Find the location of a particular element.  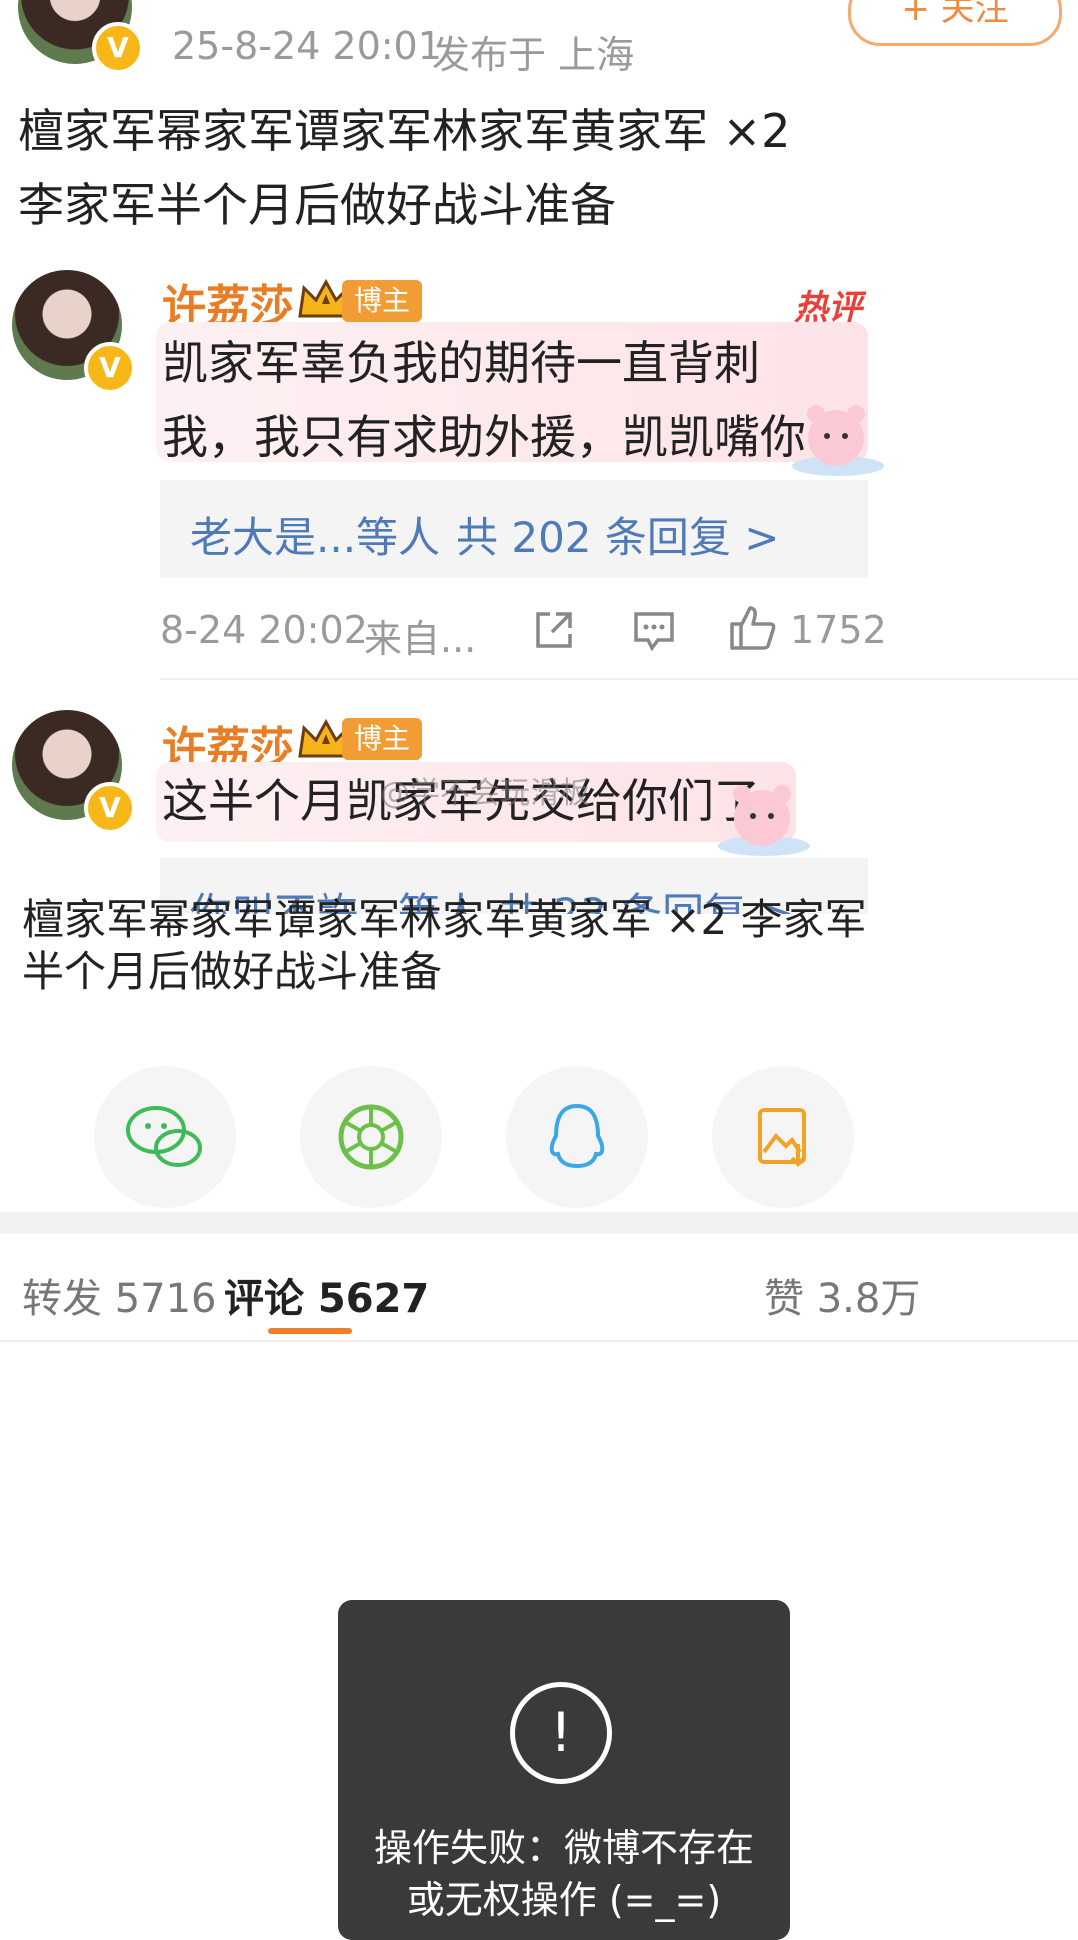

save-image-button is located at coordinates (783, 1137).